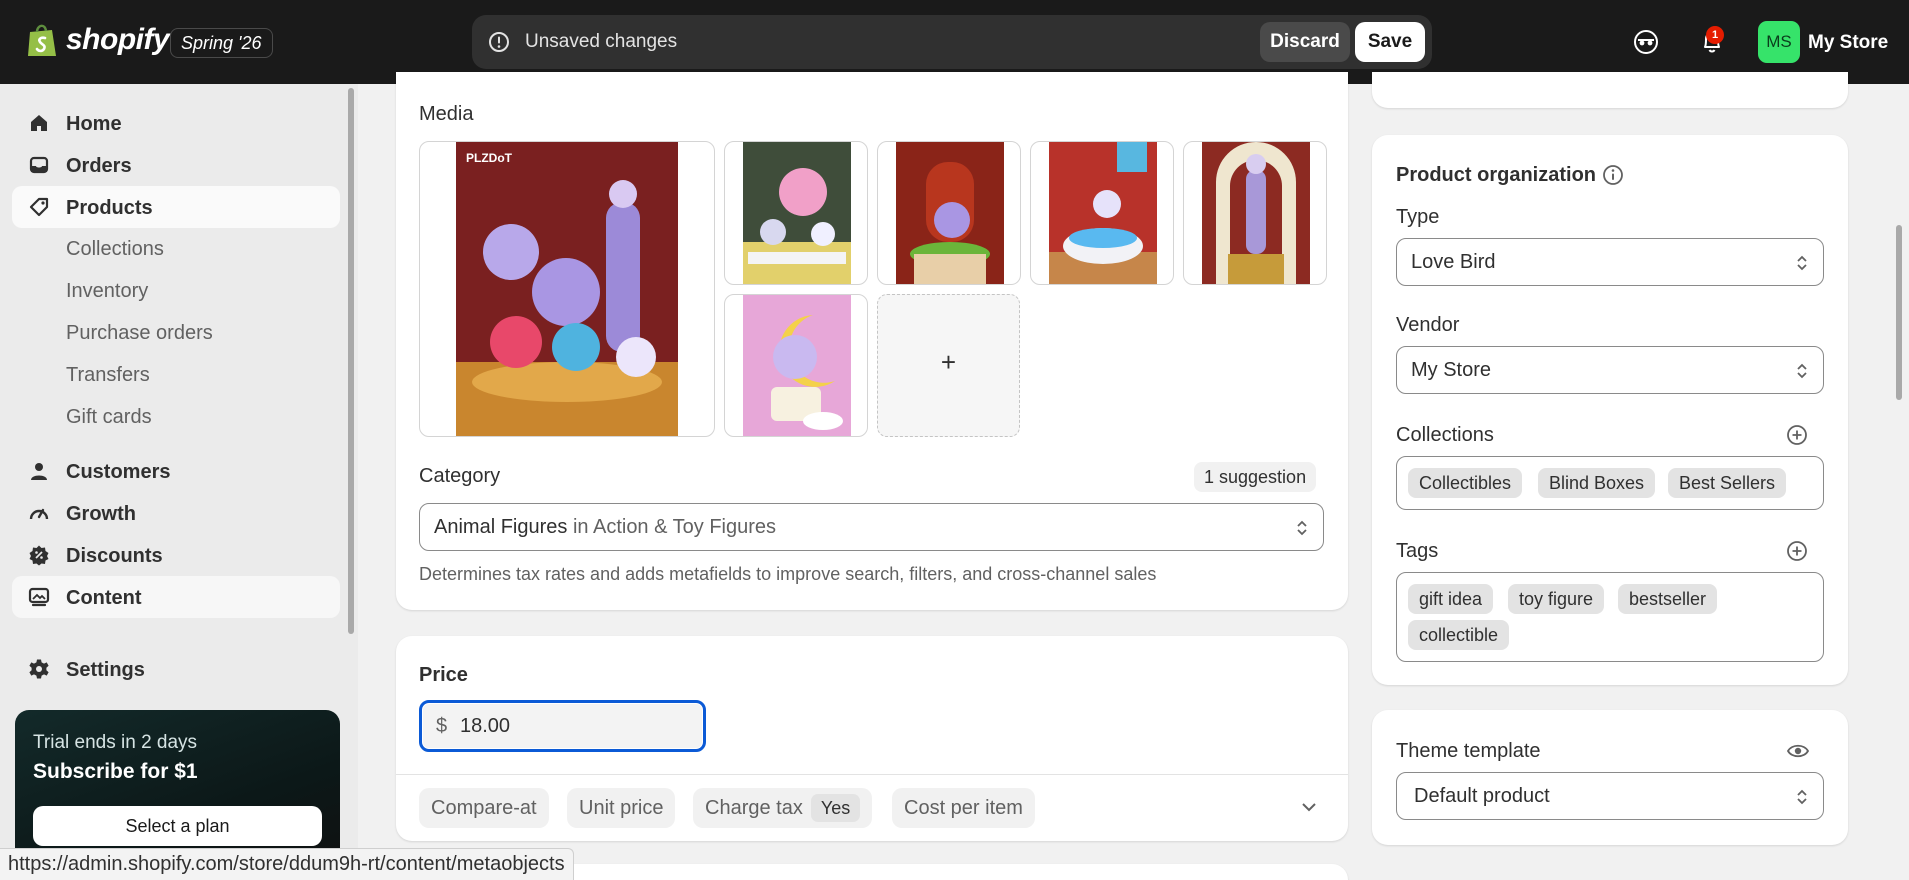 The image size is (1909, 880). Describe the element at coordinates (1417, 551) in the screenshot. I see `tags-label: Tags` at that location.